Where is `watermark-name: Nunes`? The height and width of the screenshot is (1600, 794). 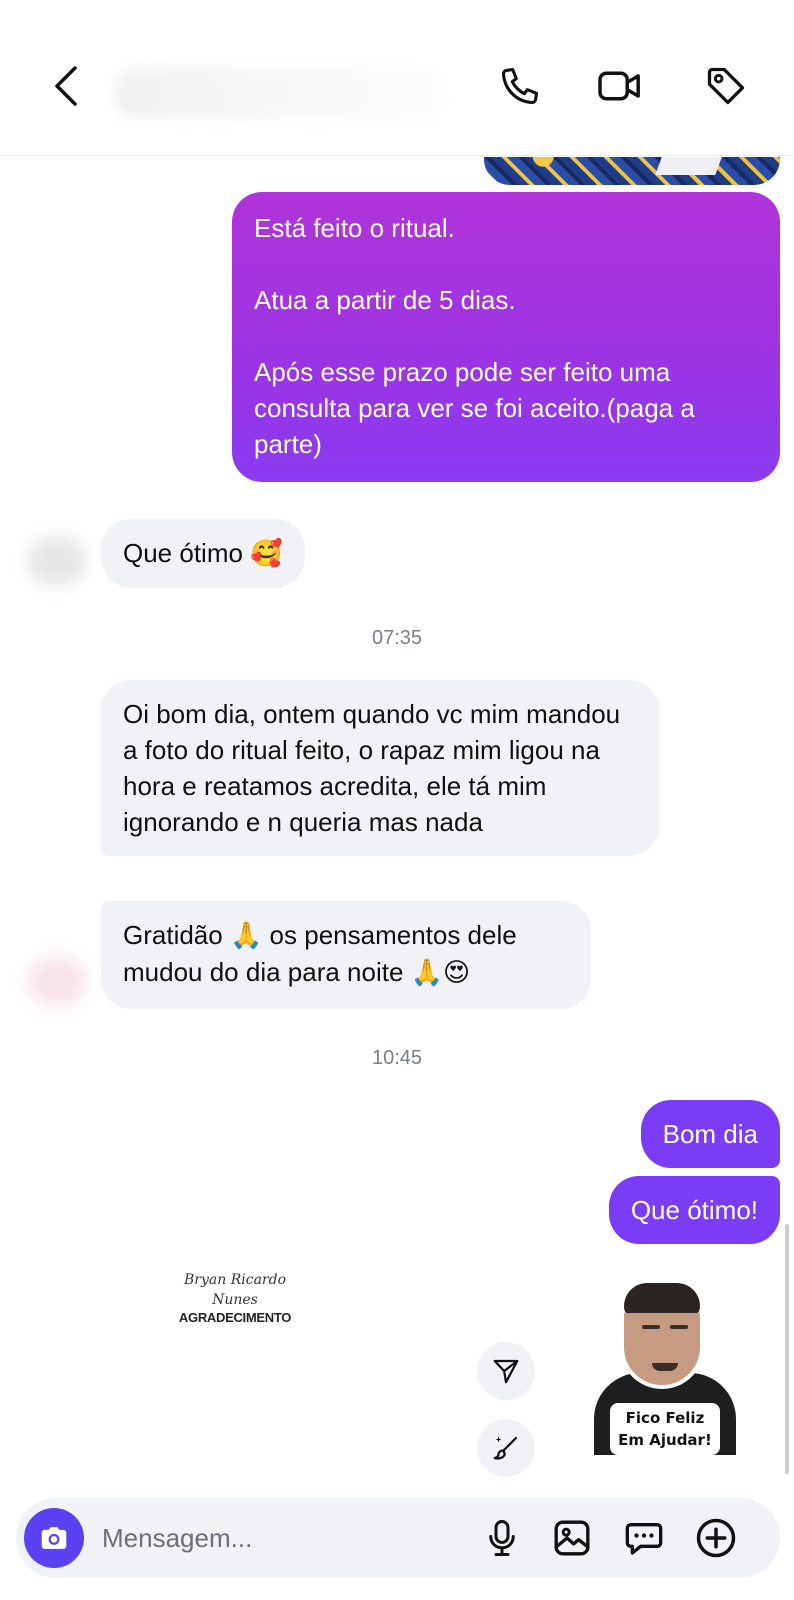 watermark-name: Nunes is located at coordinates (235, 1300).